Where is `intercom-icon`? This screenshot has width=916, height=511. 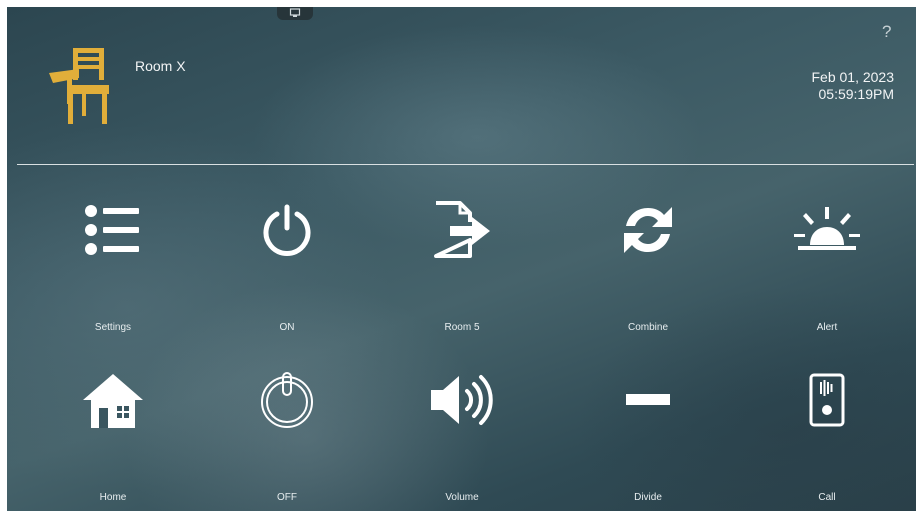
intercom-icon is located at coordinates (827, 400).